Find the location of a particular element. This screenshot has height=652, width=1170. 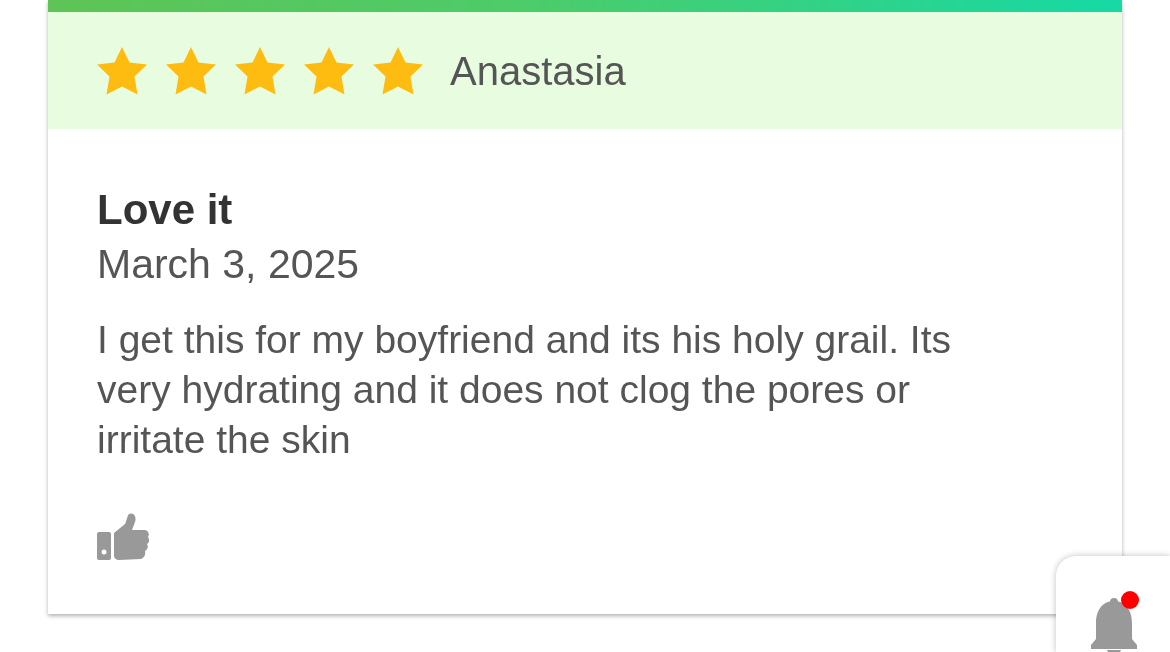

thumbs-up-icon is located at coordinates (123, 537).